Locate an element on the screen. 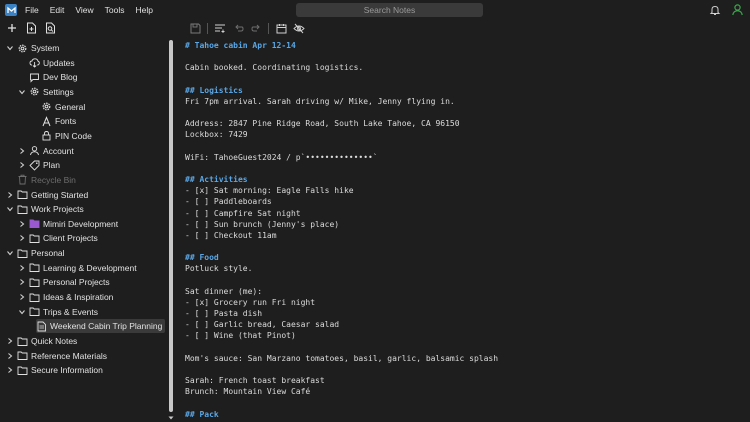 This screenshot has width=750, height=422. sidebar-item-system: System is located at coordinates (32, 48).